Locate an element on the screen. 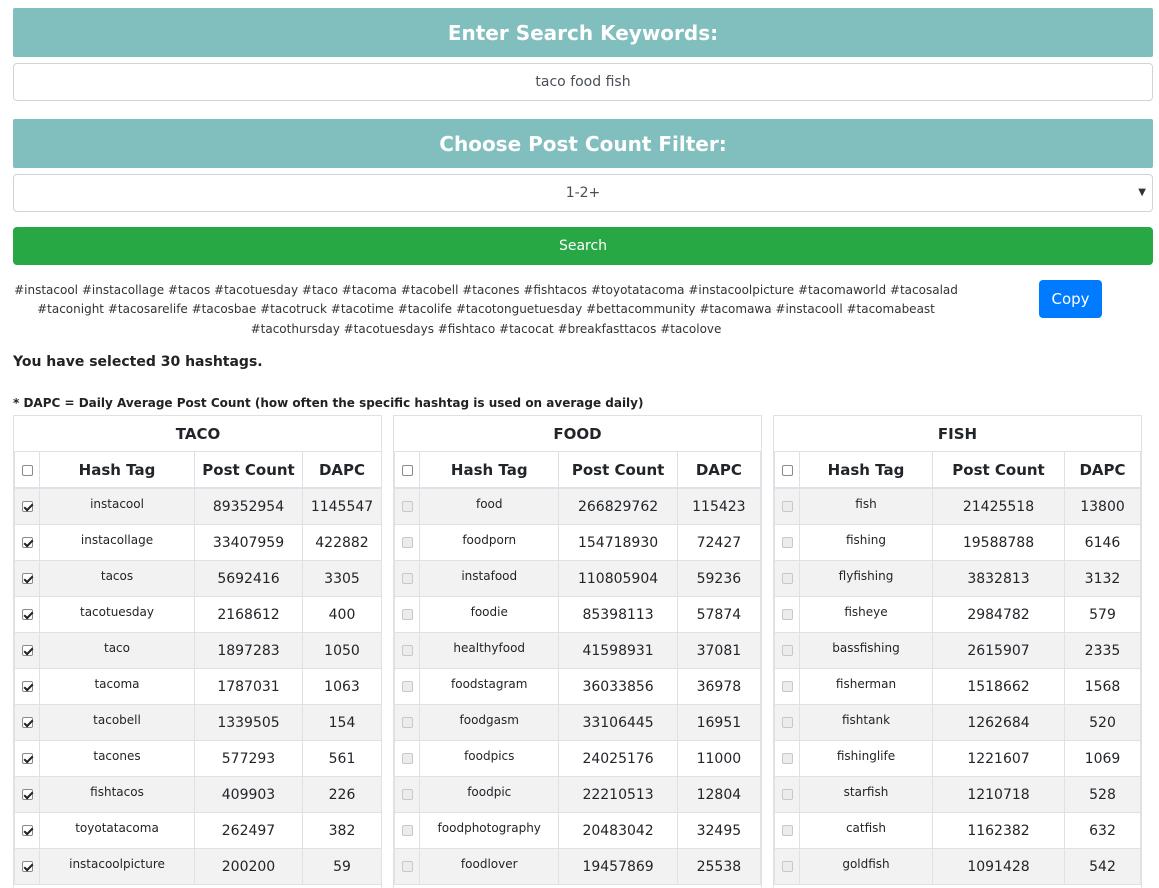  dapc-cell: 561 is located at coordinates (341, 758).